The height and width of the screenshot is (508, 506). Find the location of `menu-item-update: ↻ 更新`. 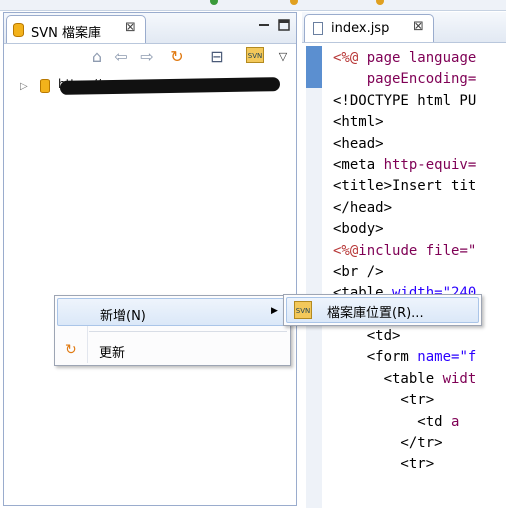

menu-item-update: ↻ 更新 is located at coordinates (172, 350).